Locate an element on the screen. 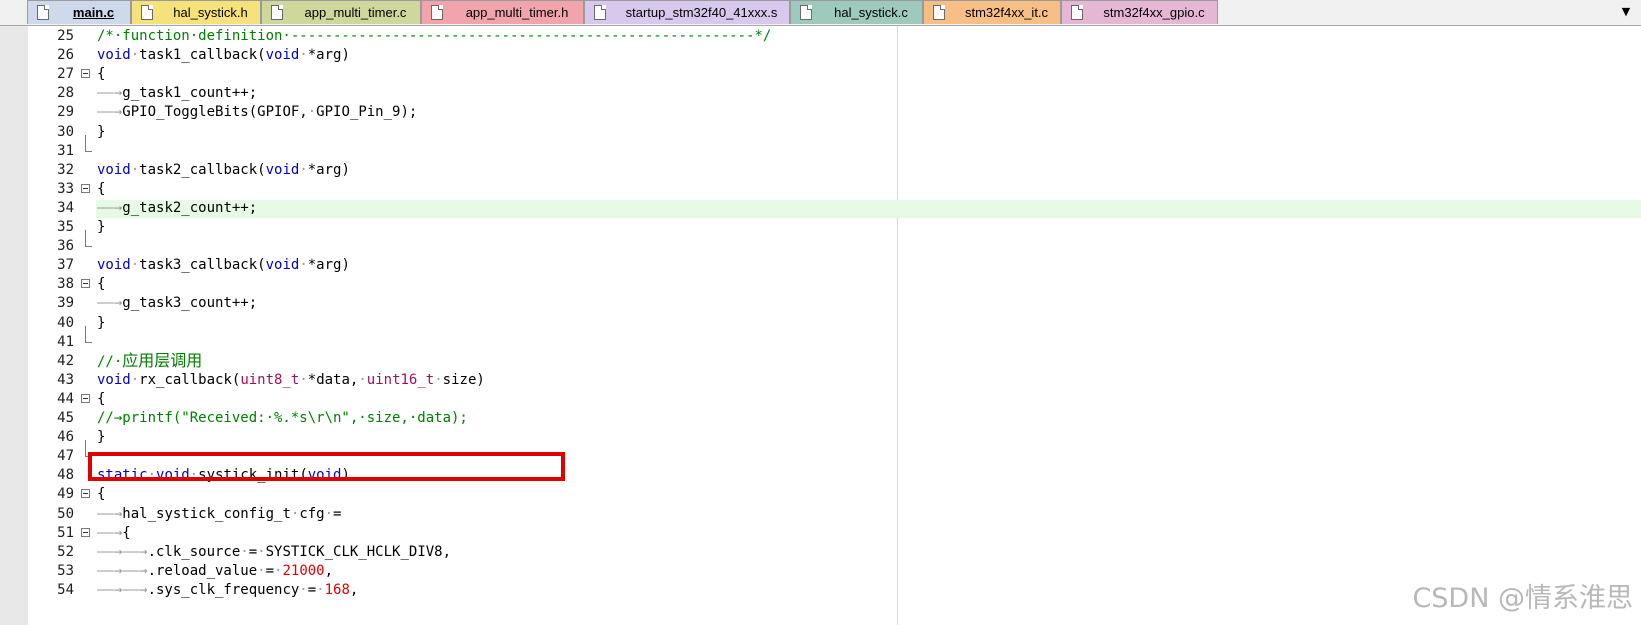 The image size is (1641, 625). tab-startup-stm32f40-41xxx-s: startup_stm32f40_41xxx.s is located at coordinates (687, 12).